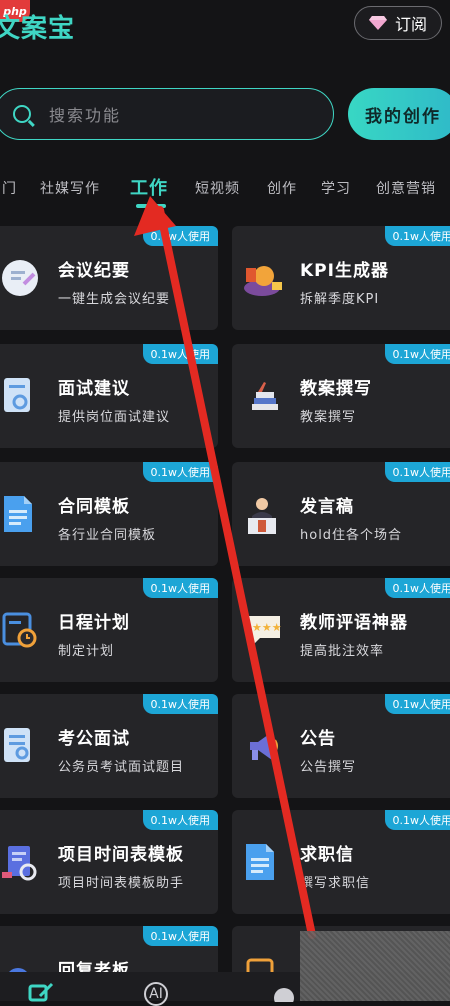 The image size is (450, 1006). I want to click on teacher-comment-icon: ★★★, so click(260, 628).